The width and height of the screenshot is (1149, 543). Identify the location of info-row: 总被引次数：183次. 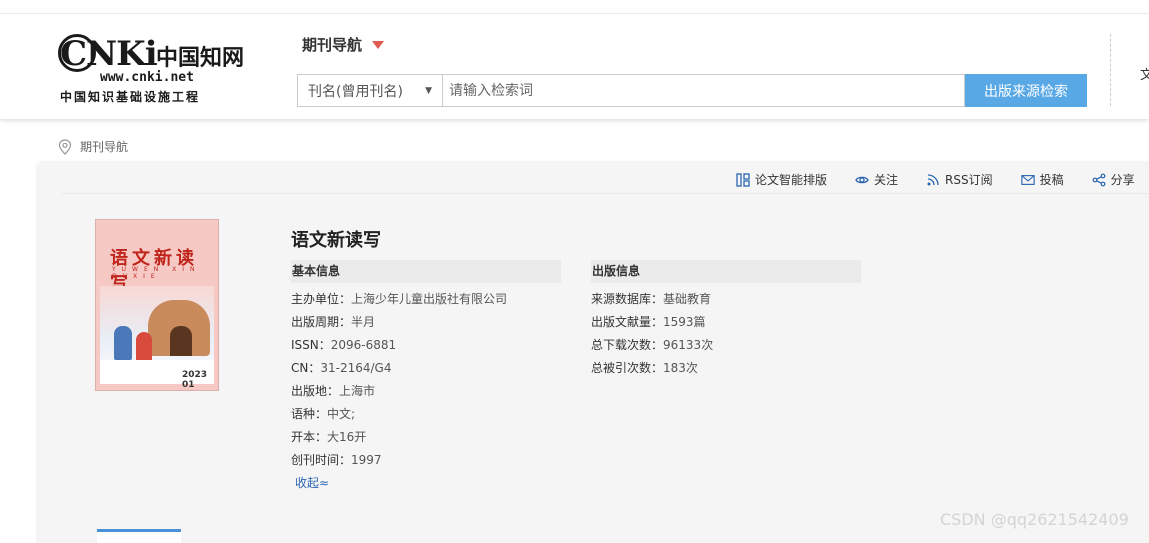
(652, 368).